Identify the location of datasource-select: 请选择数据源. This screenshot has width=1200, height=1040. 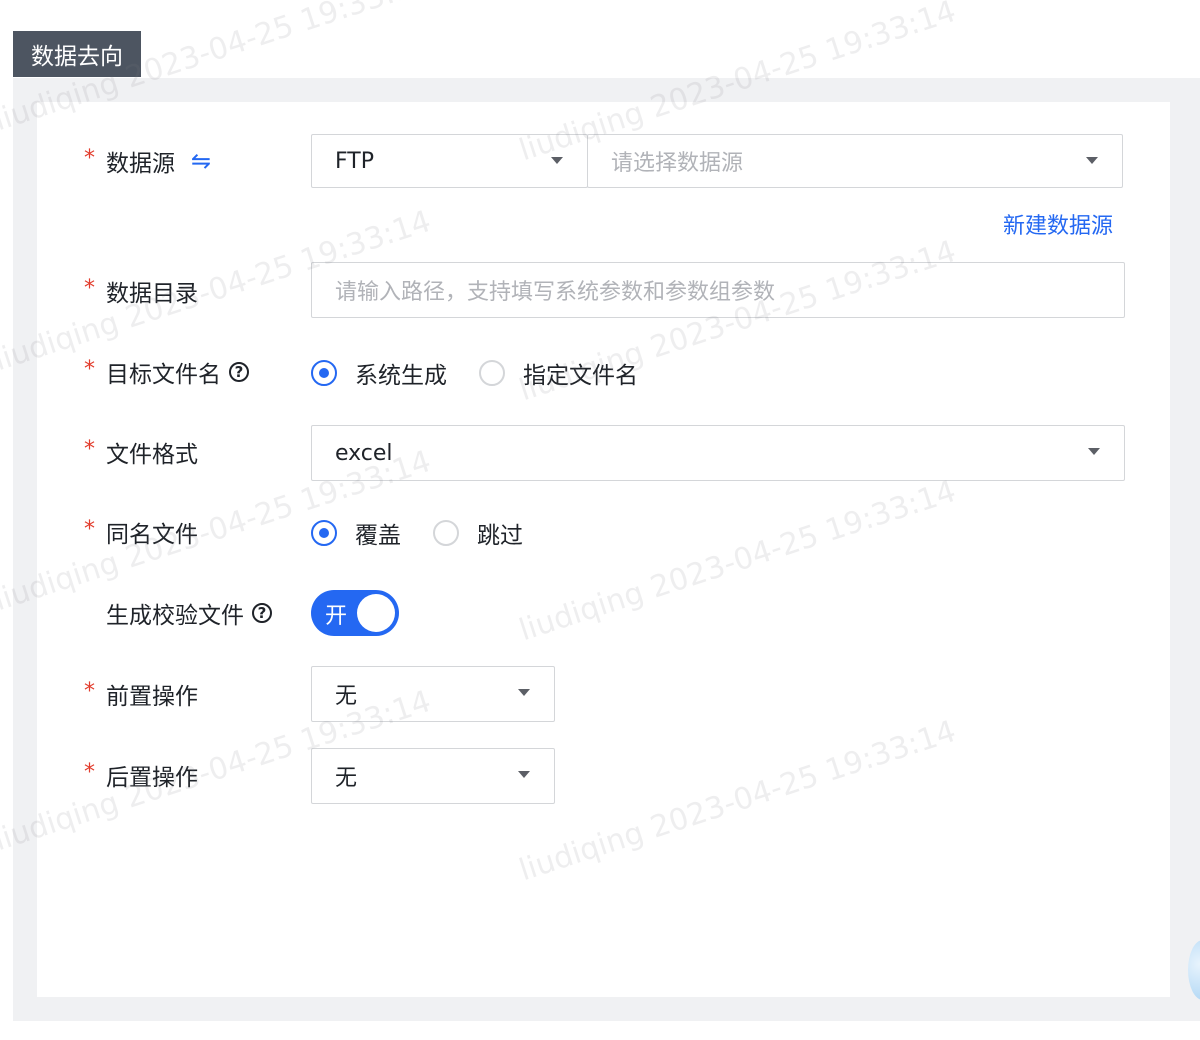
(855, 161).